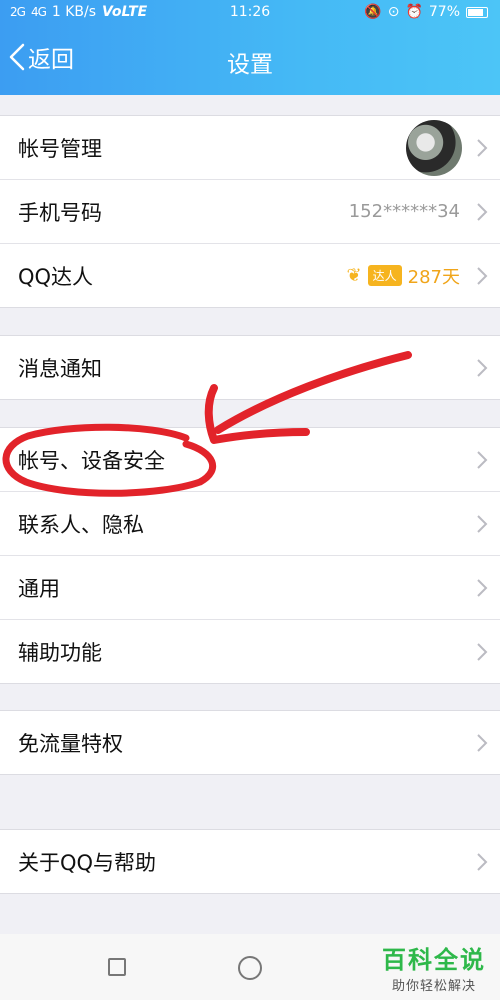  I want to click on settings-group-about: 关于QQ与帮助, so click(250, 861).